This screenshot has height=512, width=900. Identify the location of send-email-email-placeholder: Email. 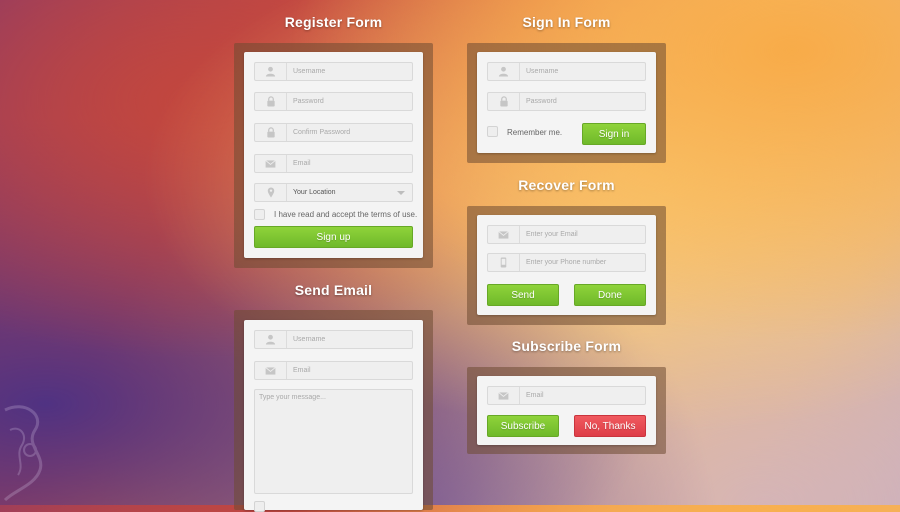
(302, 370).